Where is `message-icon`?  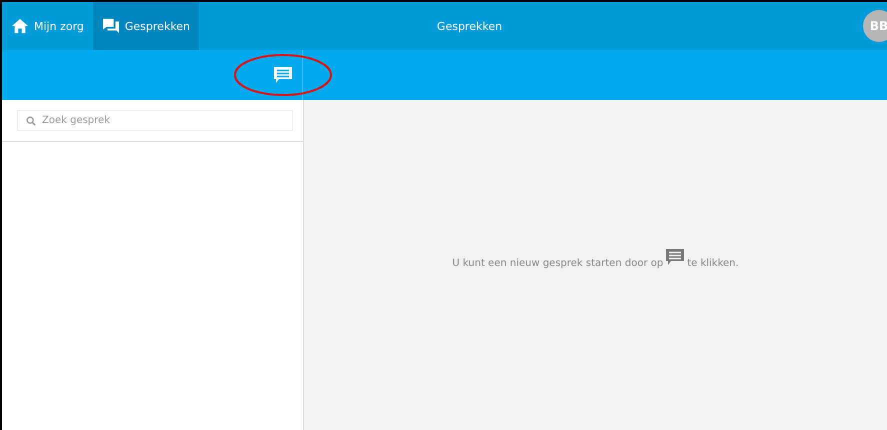
message-icon is located at coordinates (675, 257).